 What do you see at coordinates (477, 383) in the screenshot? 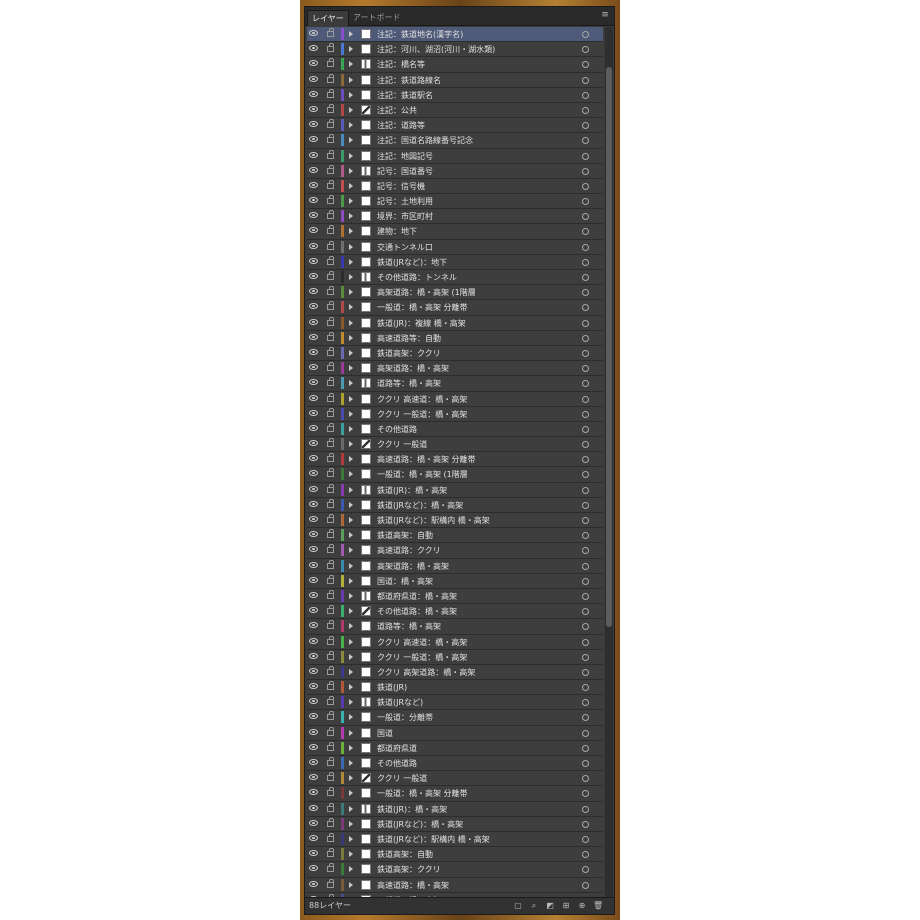
I see `layer-name: 道路等：橋・高架` at bounding box center [477, 383].